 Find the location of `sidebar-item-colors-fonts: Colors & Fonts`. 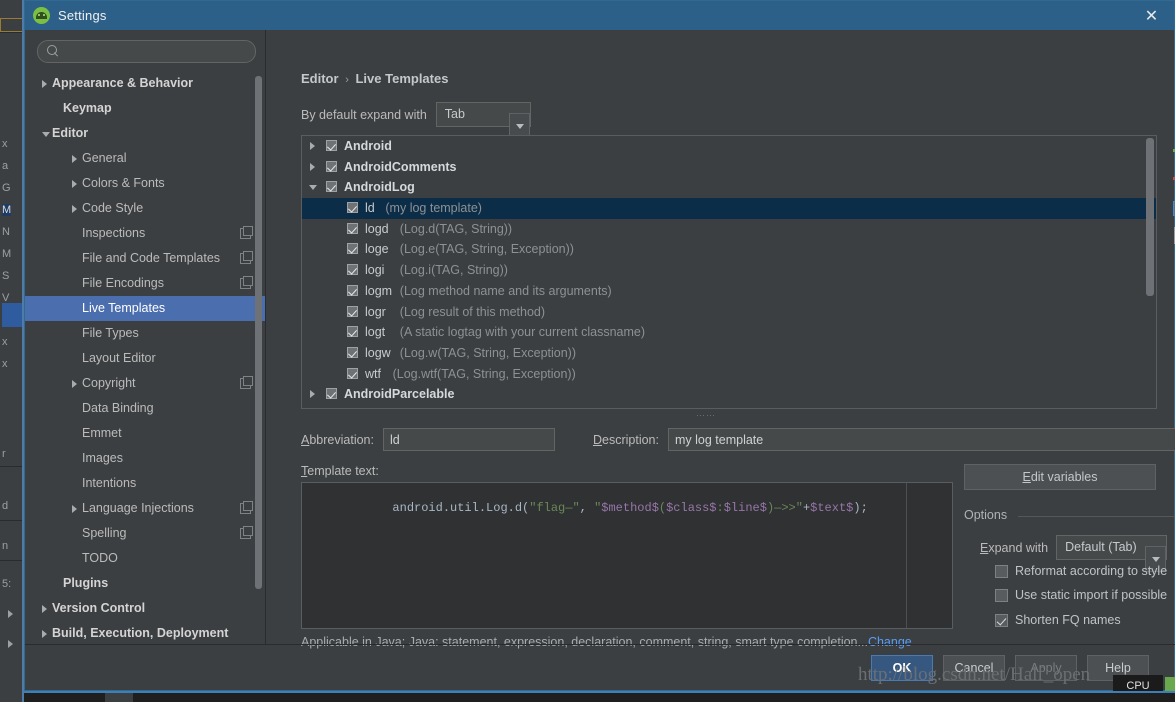

sidebar-item-colors-fonts: Colors & Fonts is located at coordinates (145, 183).